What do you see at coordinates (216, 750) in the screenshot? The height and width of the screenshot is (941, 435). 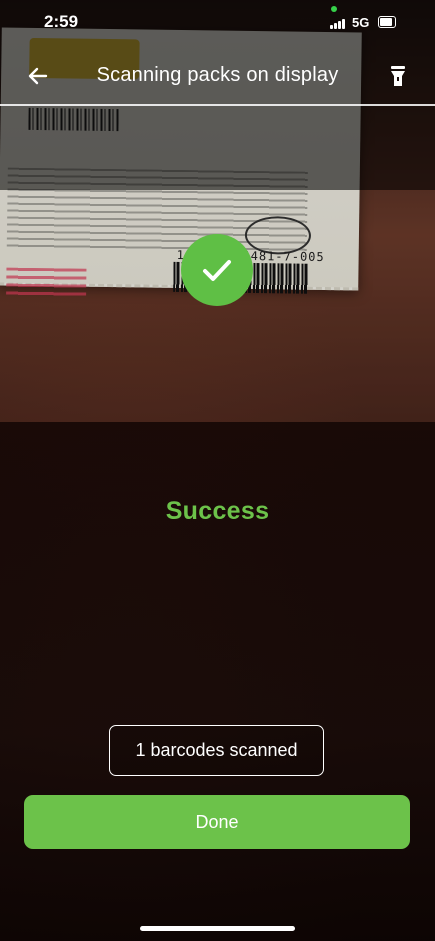 I see `barcode-count-badge: 1 barcodes scanned` at bounding box center [216, 750].